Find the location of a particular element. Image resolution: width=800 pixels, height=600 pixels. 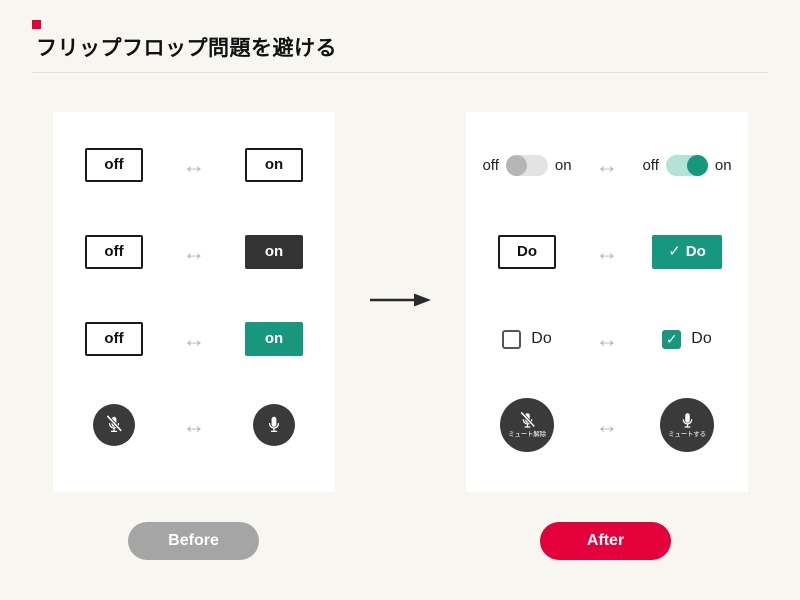

toggle-switch-on is located at coordinates (686, 165).